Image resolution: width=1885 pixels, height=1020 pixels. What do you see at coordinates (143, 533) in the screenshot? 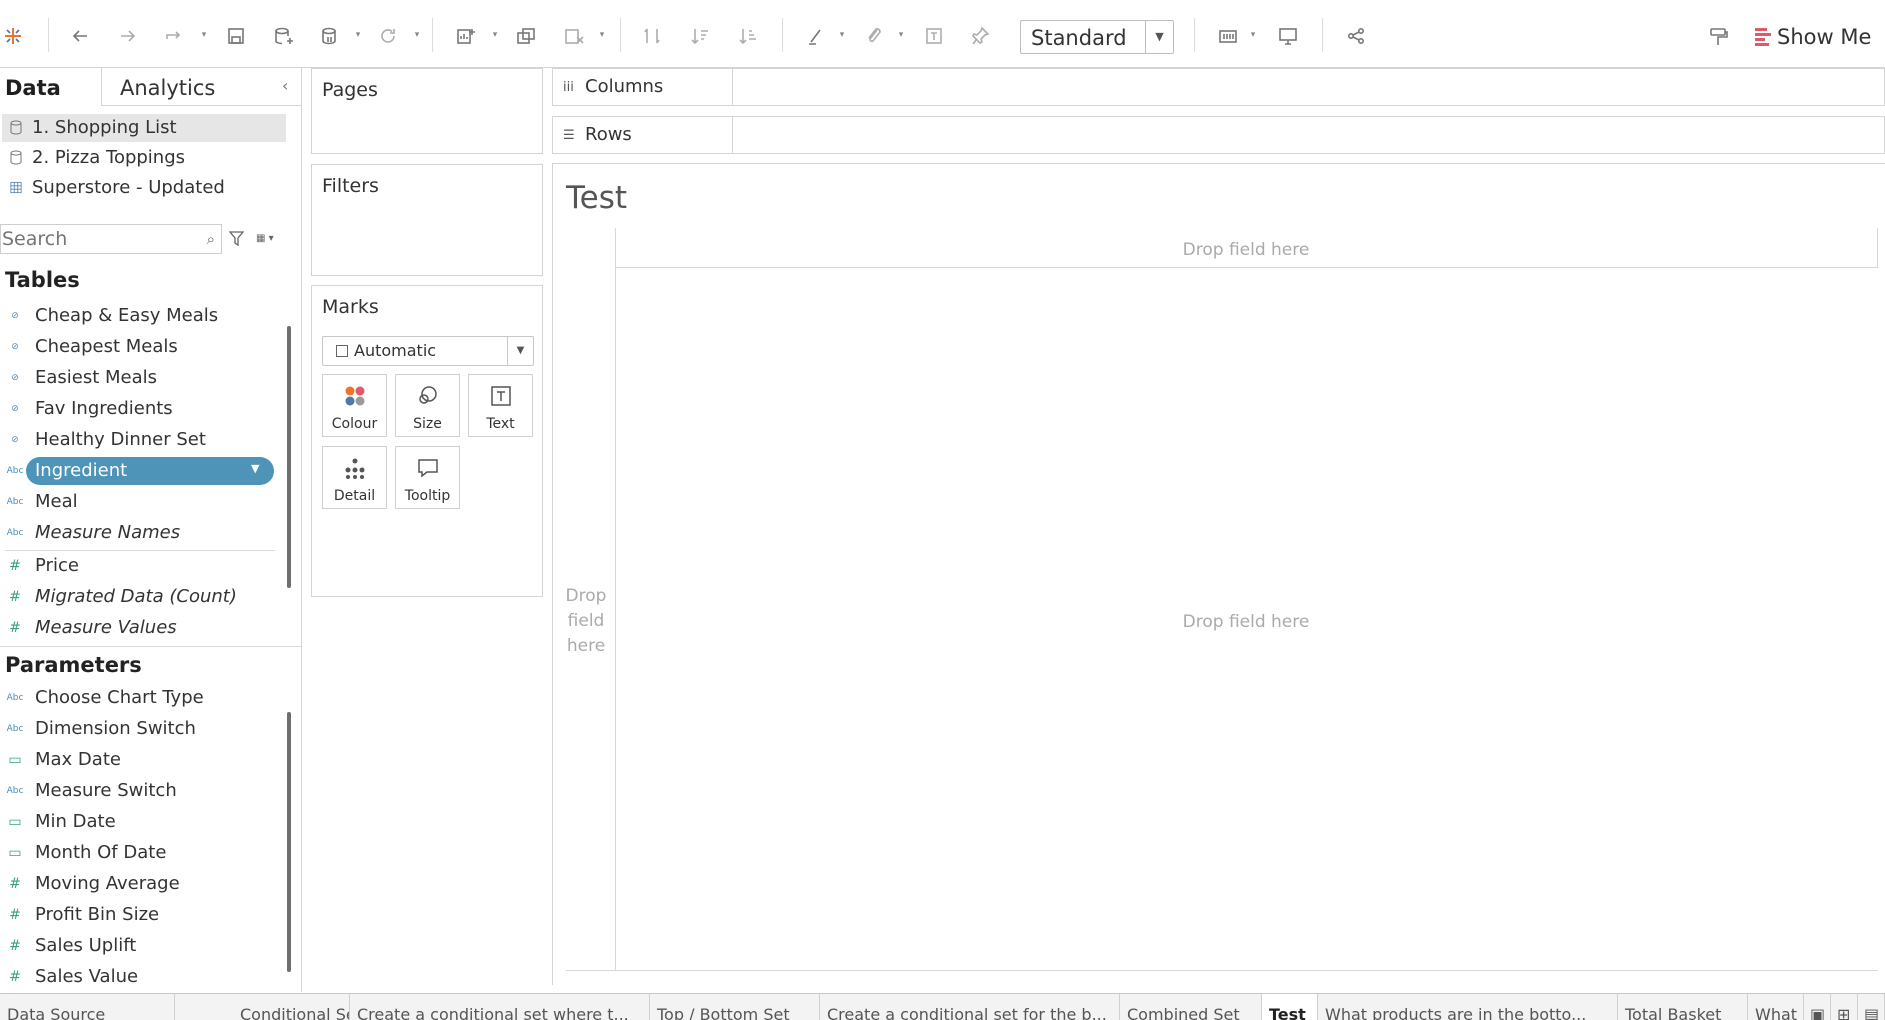
I see `field-measure-names: Abc Measure Names` at bounding box center [143, 533].